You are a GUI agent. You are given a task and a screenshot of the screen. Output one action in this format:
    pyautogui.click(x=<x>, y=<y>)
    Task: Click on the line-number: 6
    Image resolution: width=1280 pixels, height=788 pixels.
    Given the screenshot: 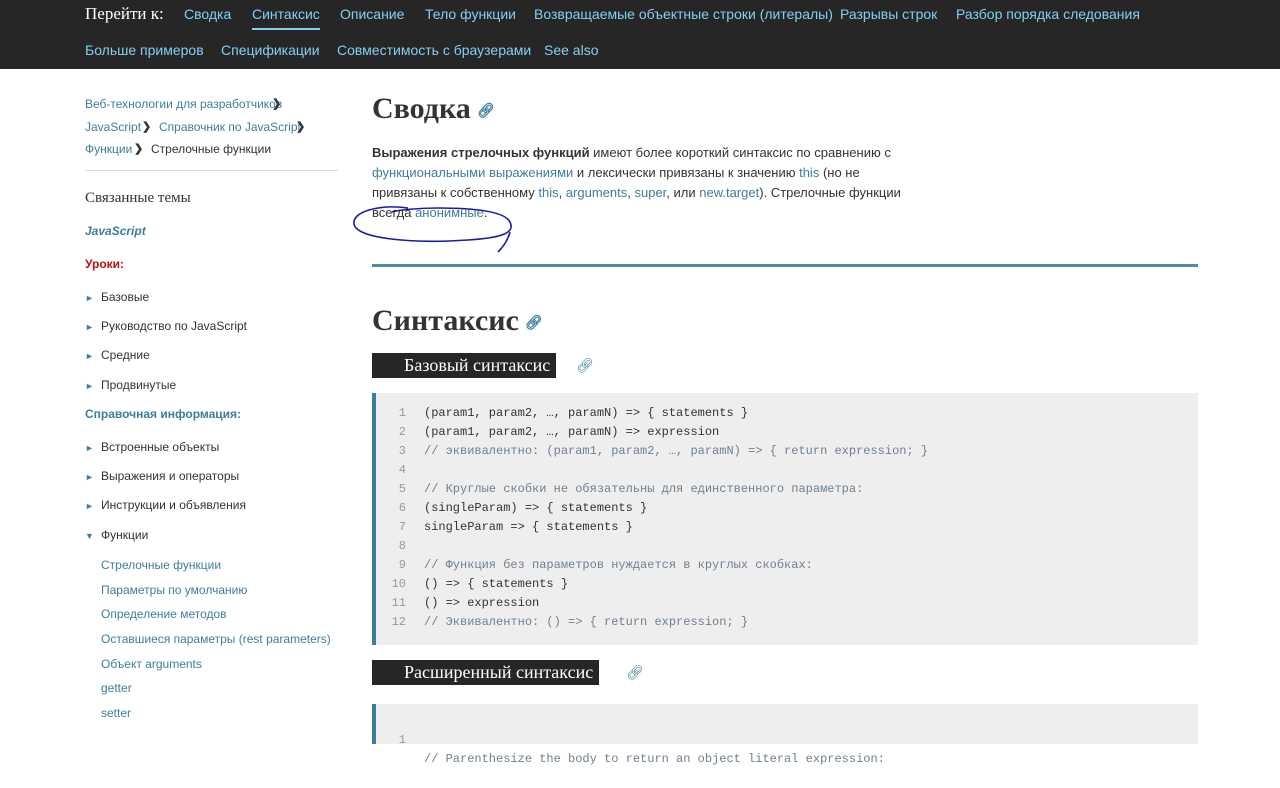 What is the action you would take?
    pyautogui.click(x=402, y=508)
    